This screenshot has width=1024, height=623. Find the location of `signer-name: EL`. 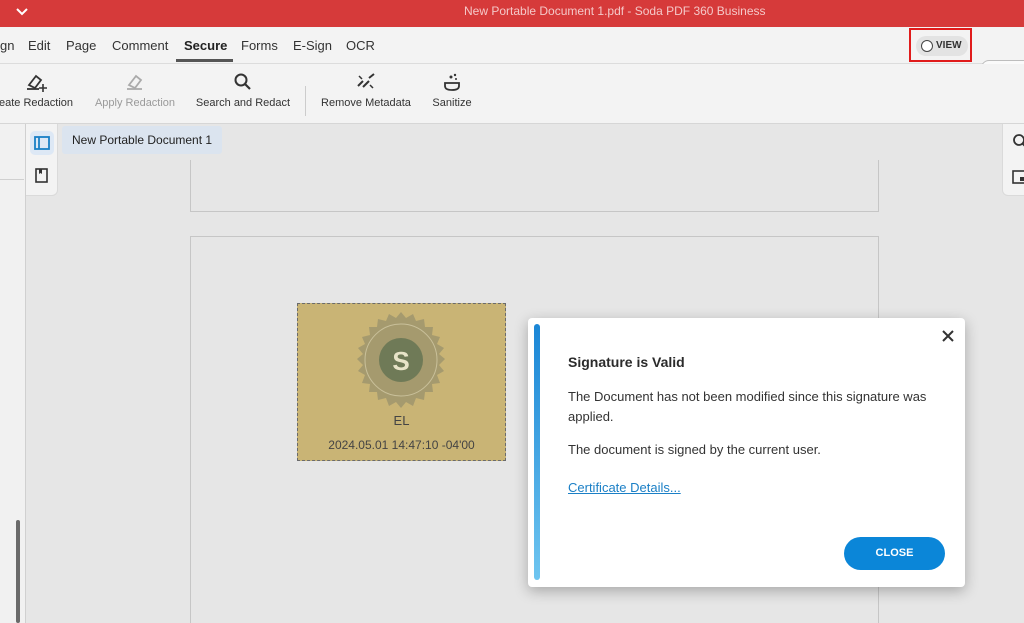

signer-name: EL is located at coordinates (401, 420).